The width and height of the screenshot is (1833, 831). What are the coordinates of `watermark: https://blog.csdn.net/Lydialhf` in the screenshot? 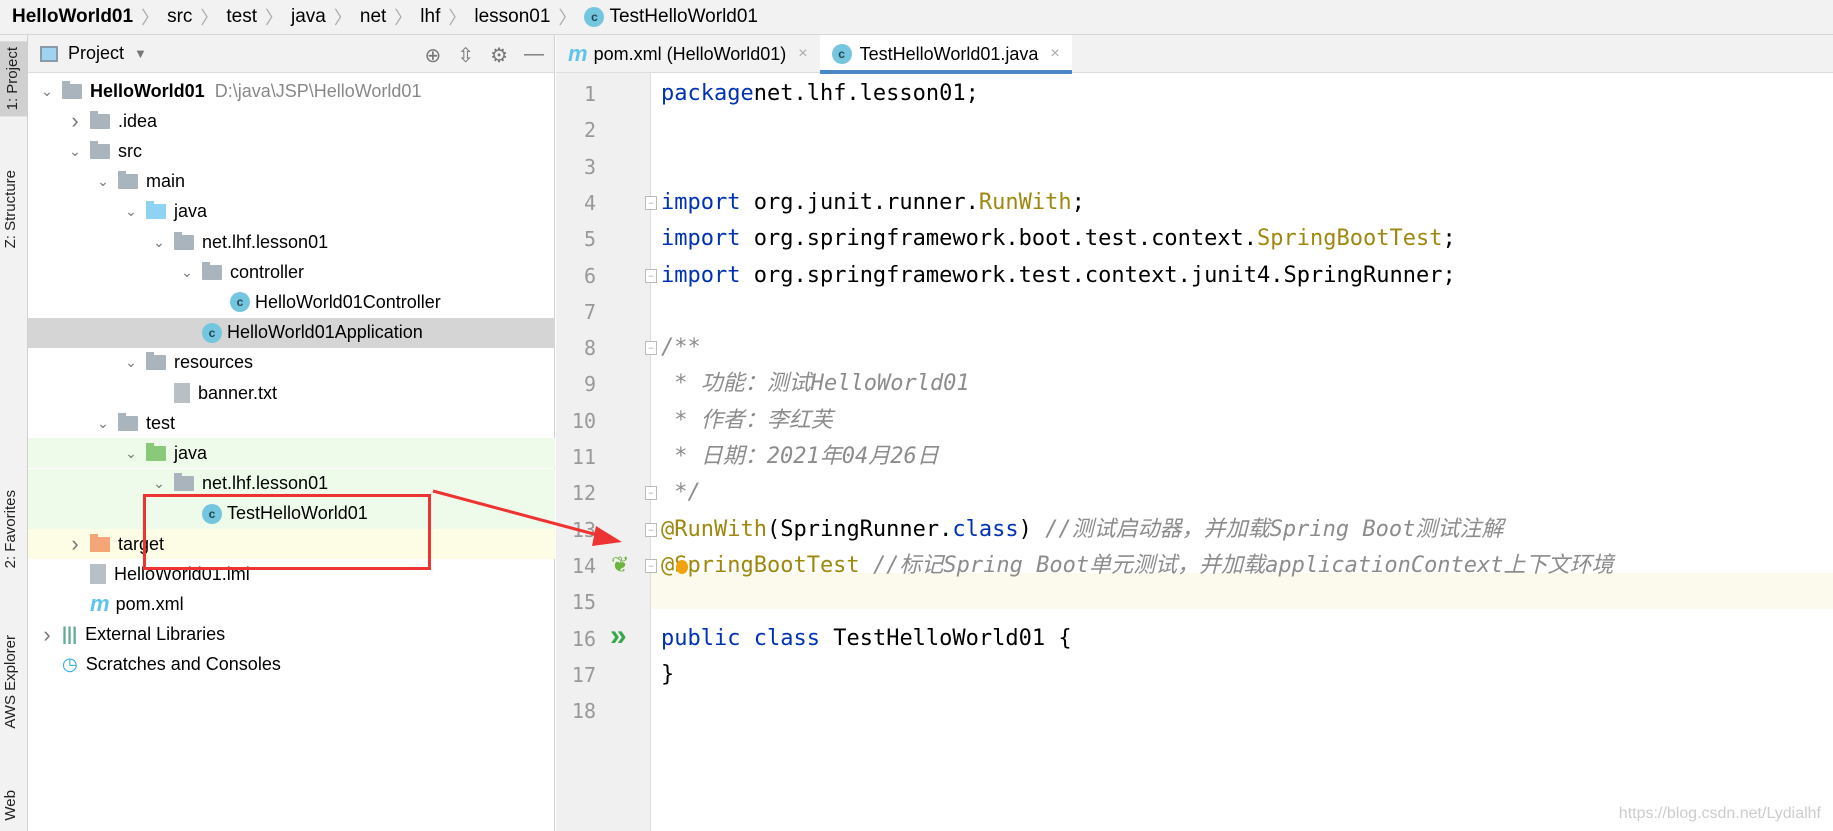 It's located at (1719, 813).